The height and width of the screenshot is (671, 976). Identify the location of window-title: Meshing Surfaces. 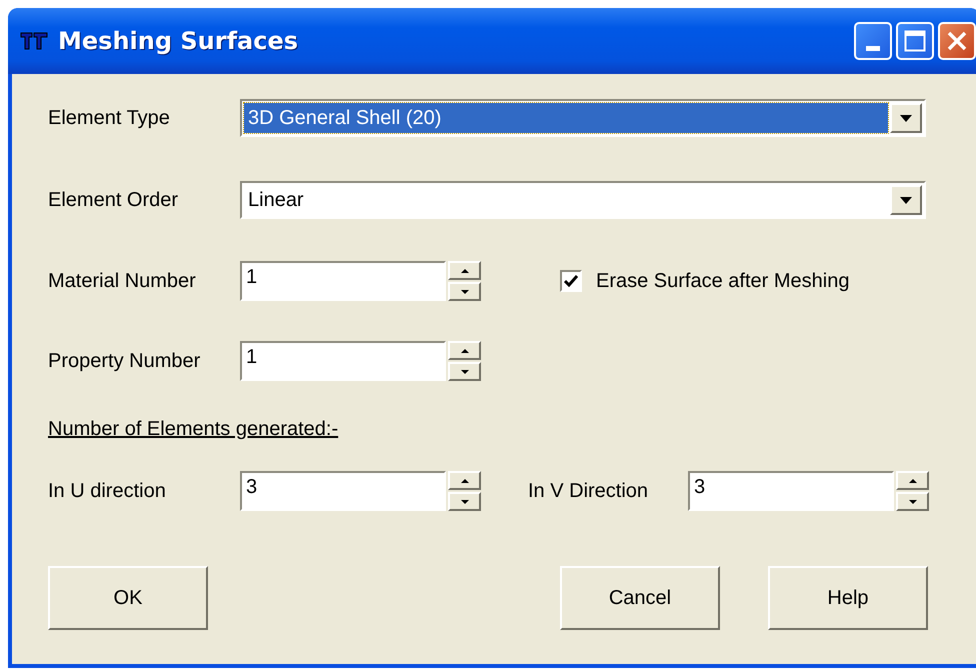
(179, 41).